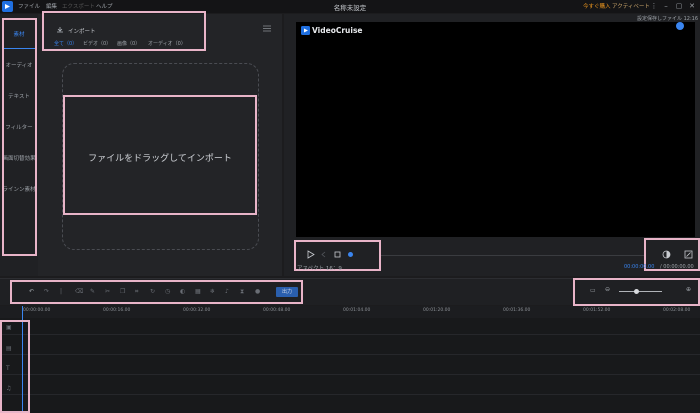 This screenshot has height=413, width=700. What do you see at coordinates (639, 267) in the screenshot?
I see `current-time: 00:00:00.00` at bounding box center [639, 267].